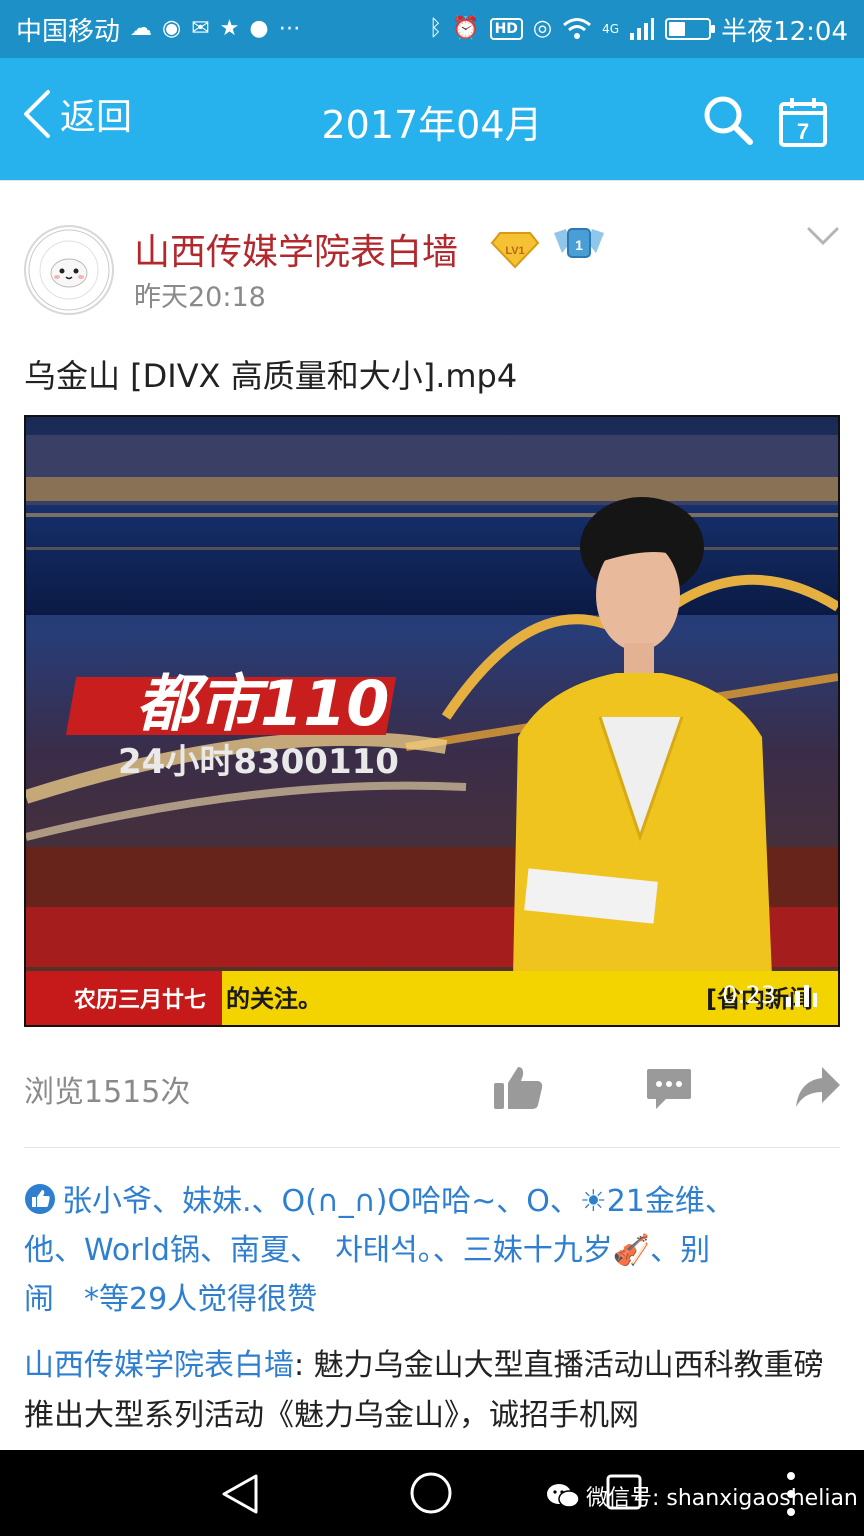 This screenshot has height=1536, width=864. Describe the element at coordinates (506, 29) in the screenshot. I see `hd-icon: HD` at that location.